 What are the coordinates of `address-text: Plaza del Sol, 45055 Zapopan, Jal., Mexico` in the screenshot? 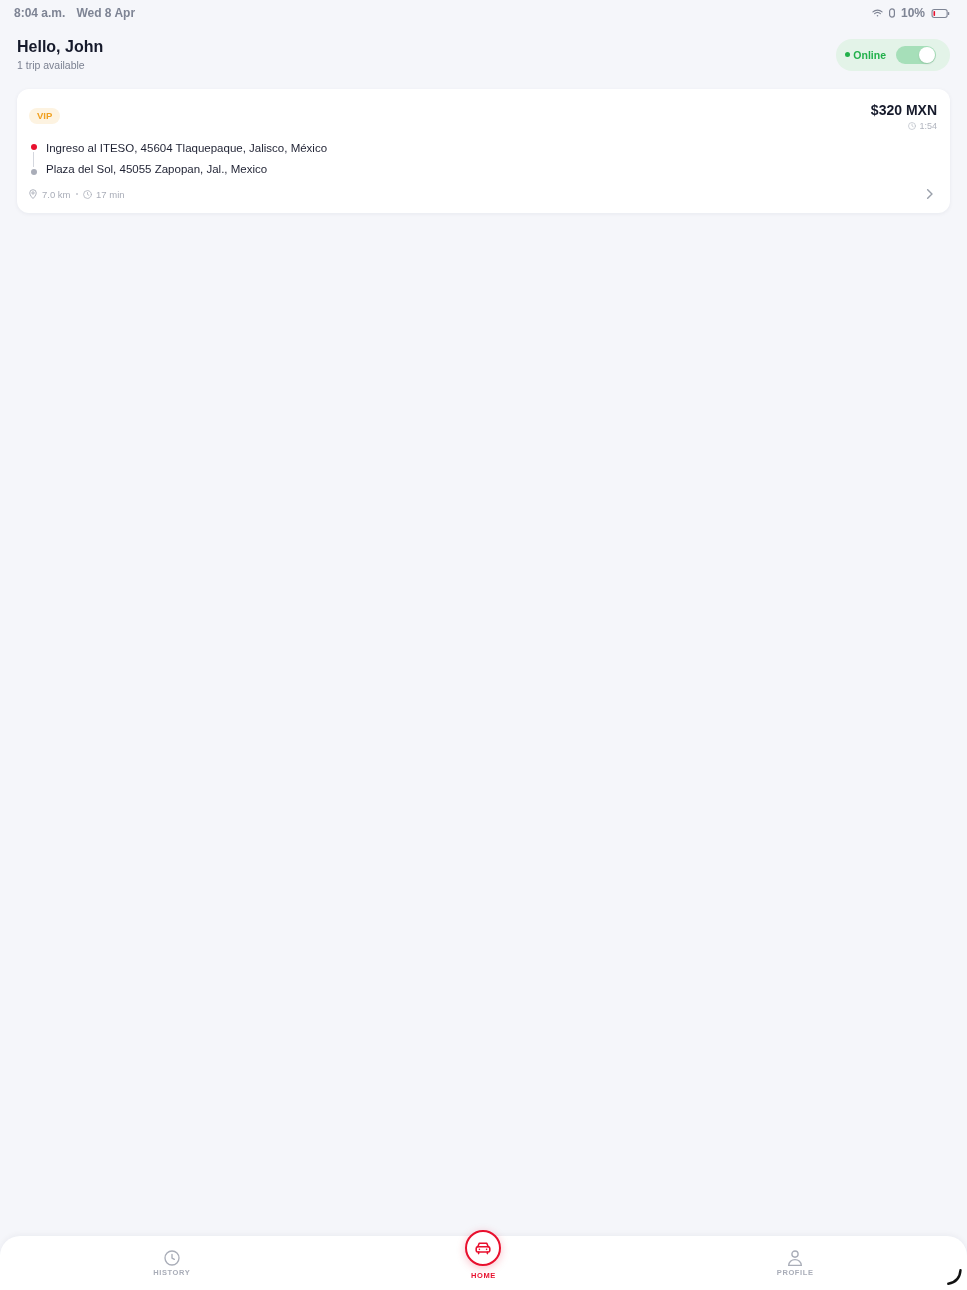 It's located at (157, 169).